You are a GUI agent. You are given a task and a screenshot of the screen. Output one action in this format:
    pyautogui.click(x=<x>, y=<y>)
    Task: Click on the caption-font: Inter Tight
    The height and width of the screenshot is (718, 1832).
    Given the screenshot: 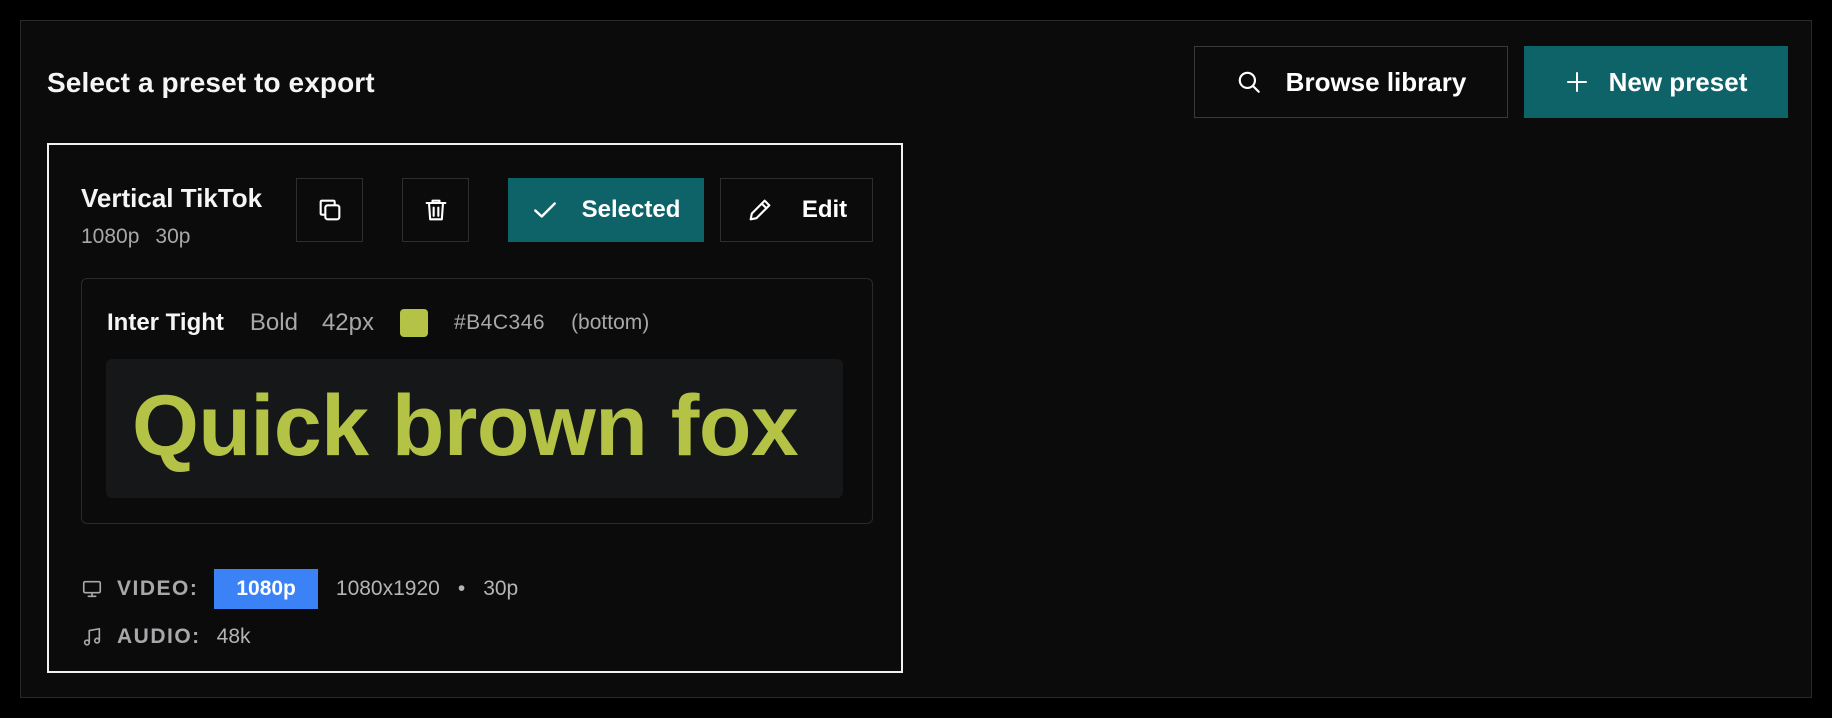 What is the action you would take?
    pyautogui.click(x=165, y=322)
    